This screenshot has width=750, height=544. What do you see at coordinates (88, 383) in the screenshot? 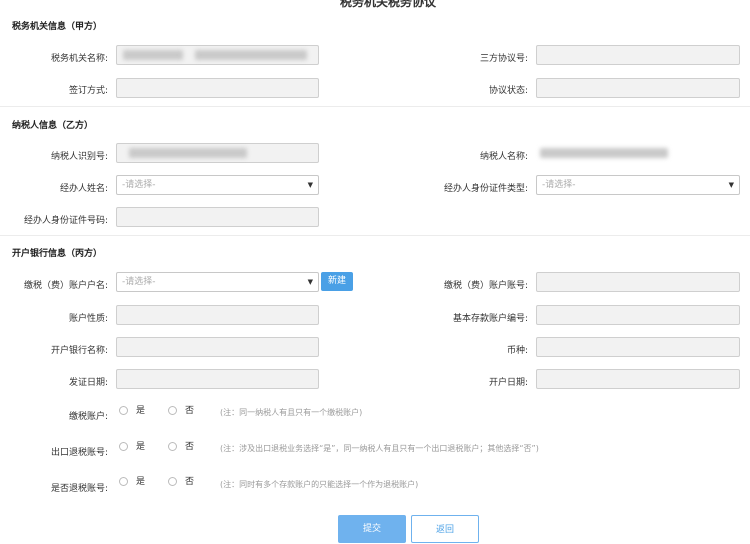
I see `issue-date-label: 发证日期:` at bounding box center [88, 383].